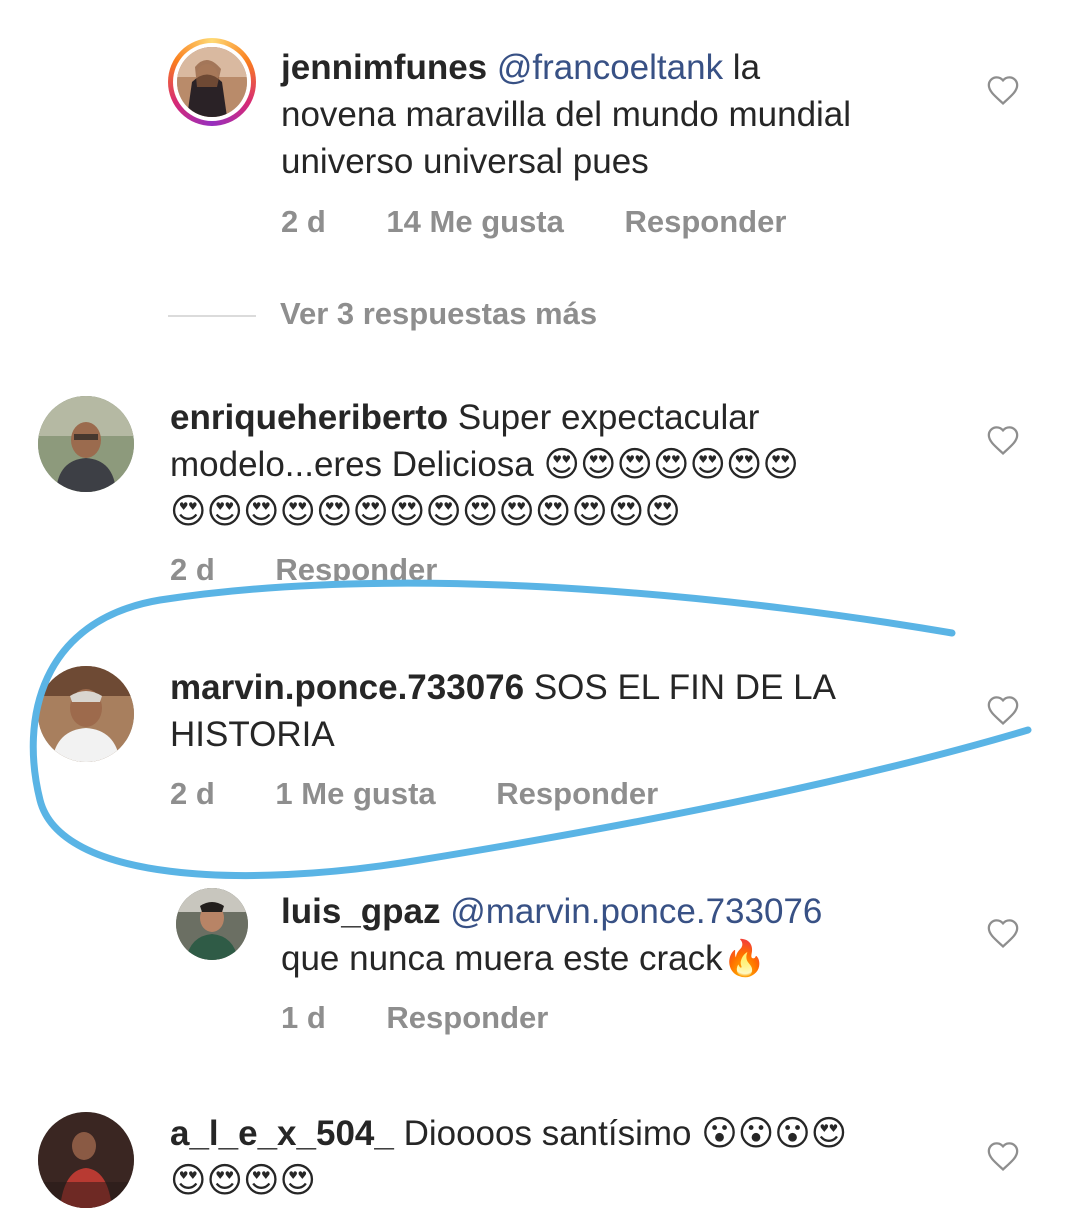 The image size is (1077, 1212). What do you see at coordinates (212, 316) in the screenshot?
I see `divider-line` at bounding box center [212, 316].